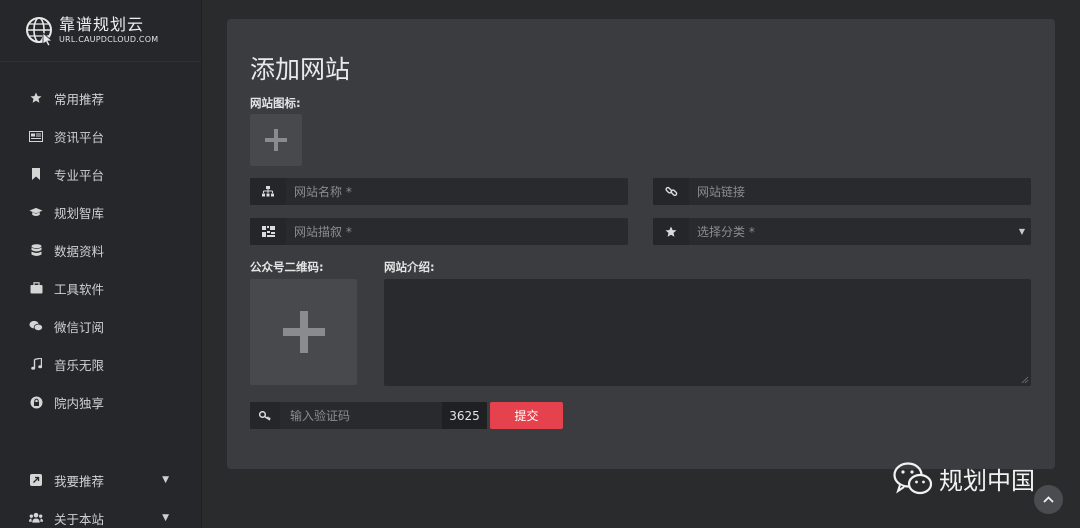  Describe the element at coordinates (409, 267) in the screenshot. I see `intro-label: 网站介绍:` at that location.